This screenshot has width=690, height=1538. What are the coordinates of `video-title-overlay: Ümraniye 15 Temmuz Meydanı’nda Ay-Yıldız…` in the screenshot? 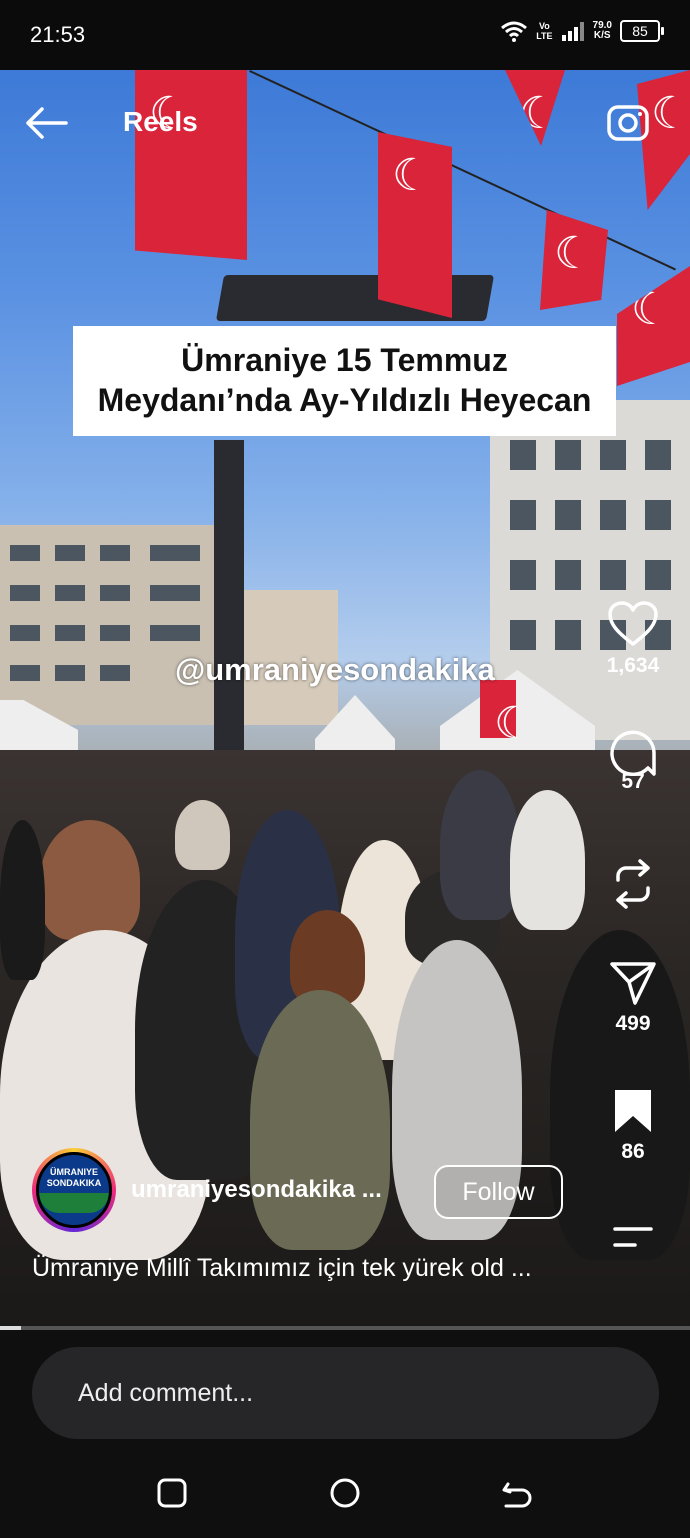 It's located at (344, 381).